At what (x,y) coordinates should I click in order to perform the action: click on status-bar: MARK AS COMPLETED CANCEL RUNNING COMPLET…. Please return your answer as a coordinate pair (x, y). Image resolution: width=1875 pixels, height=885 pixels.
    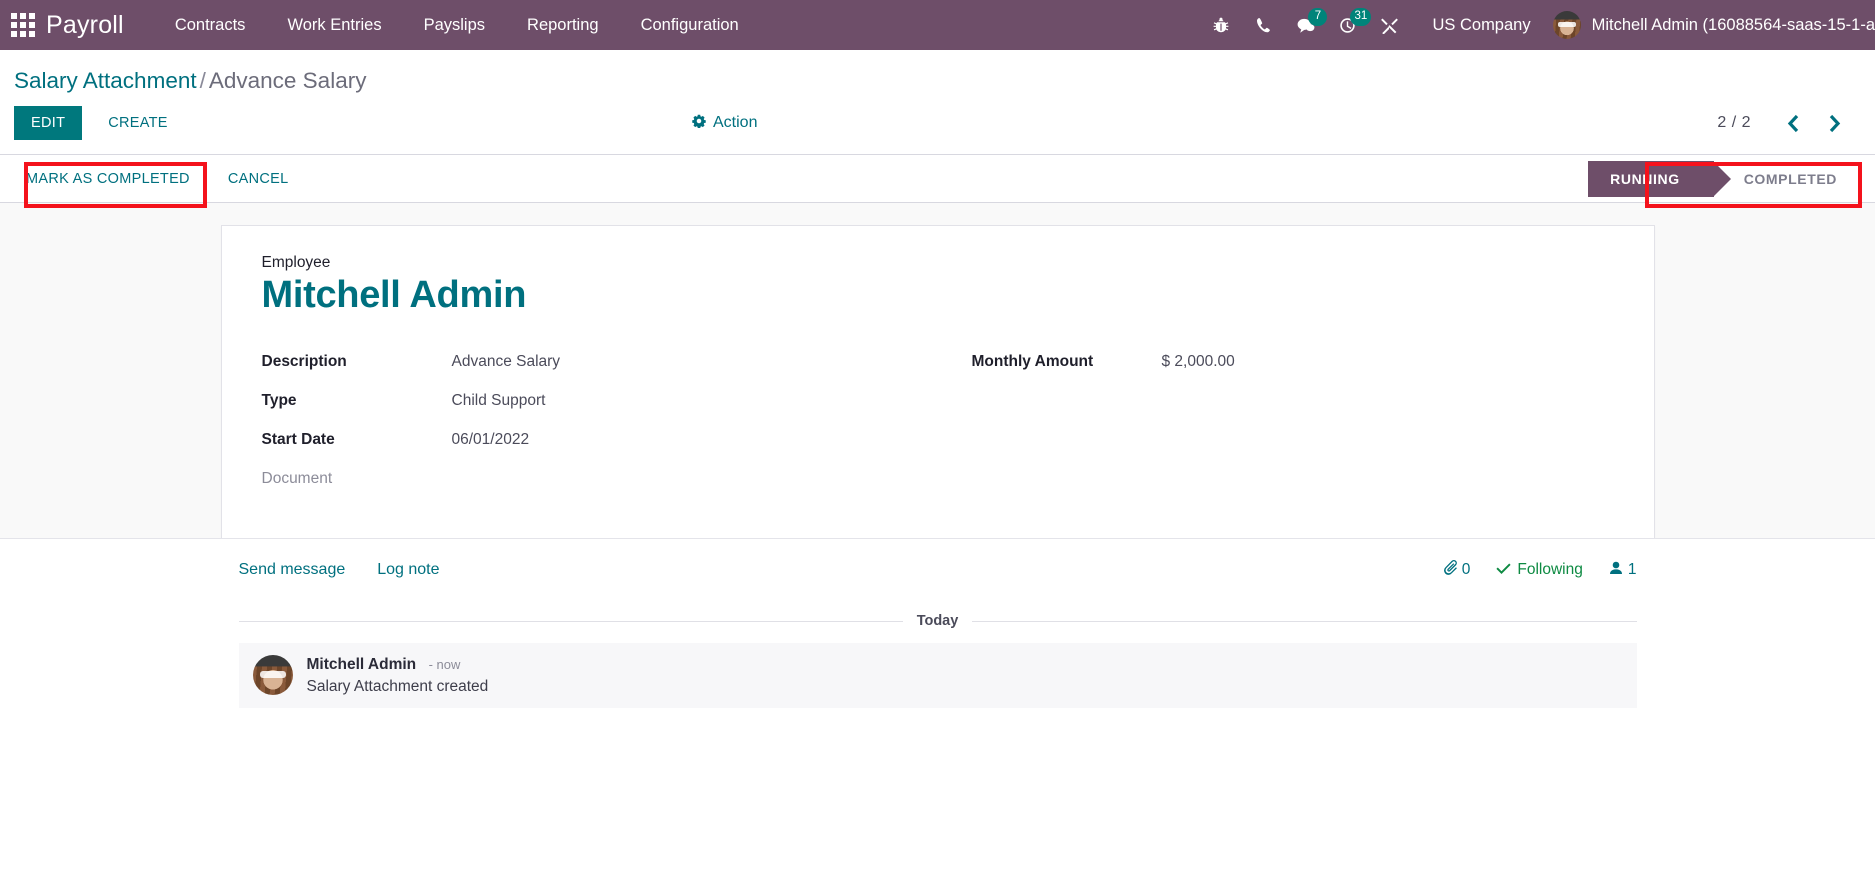
    Looking at the image, I should click on (937, 181).